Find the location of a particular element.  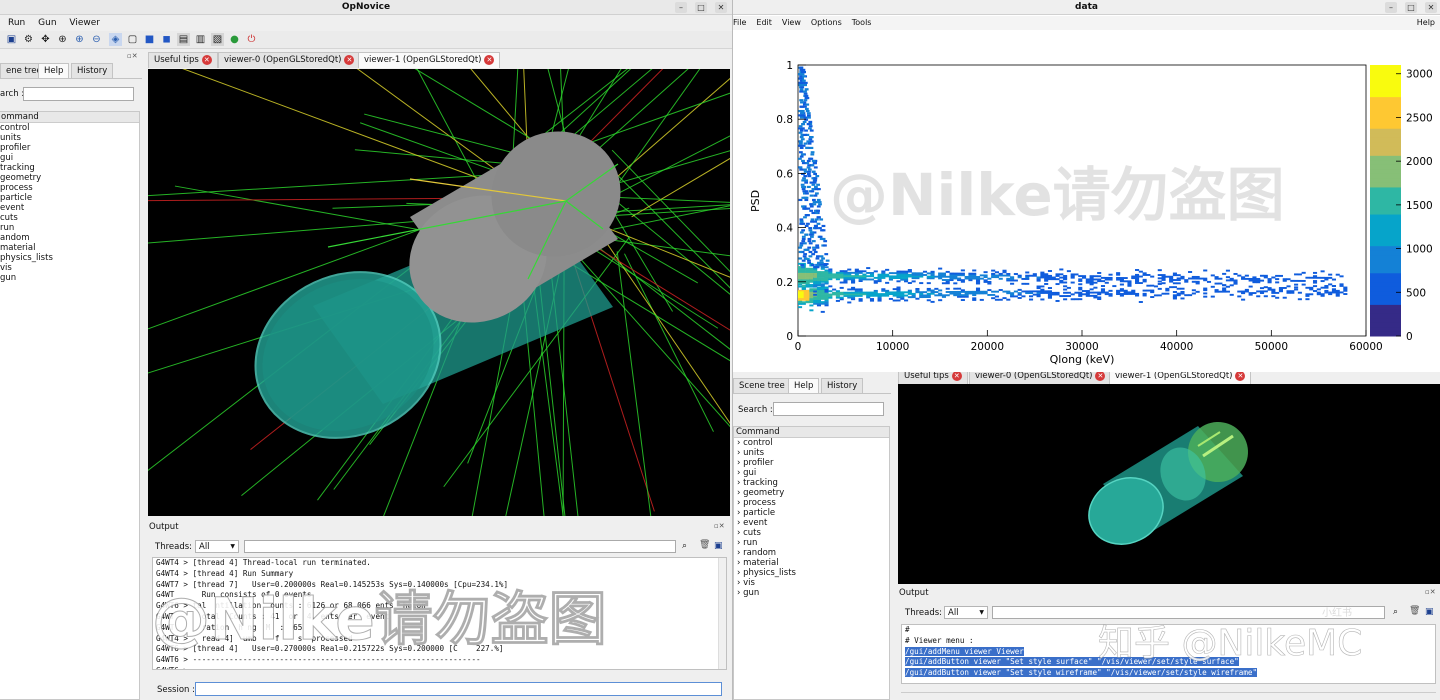

tree-item: run is located at coordinates (69, 228).